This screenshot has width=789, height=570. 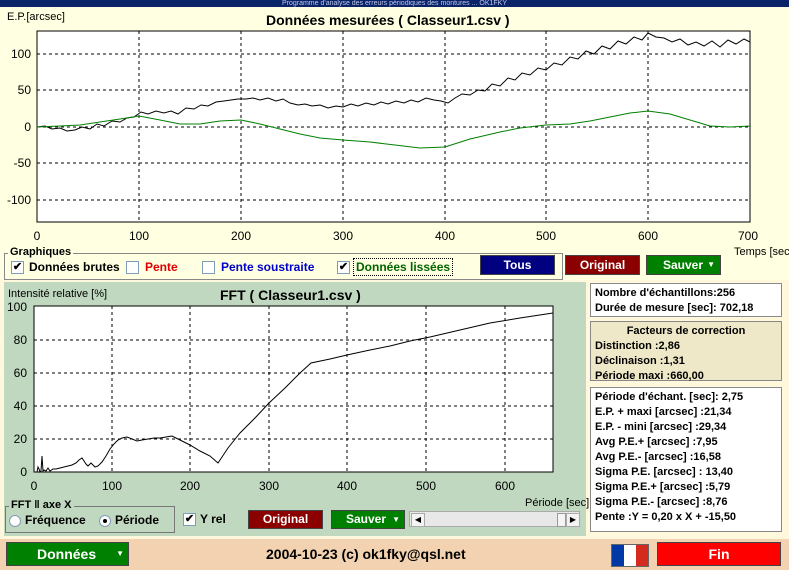 I want to click on fft-xtick: 500, so click(x=426, y=486).